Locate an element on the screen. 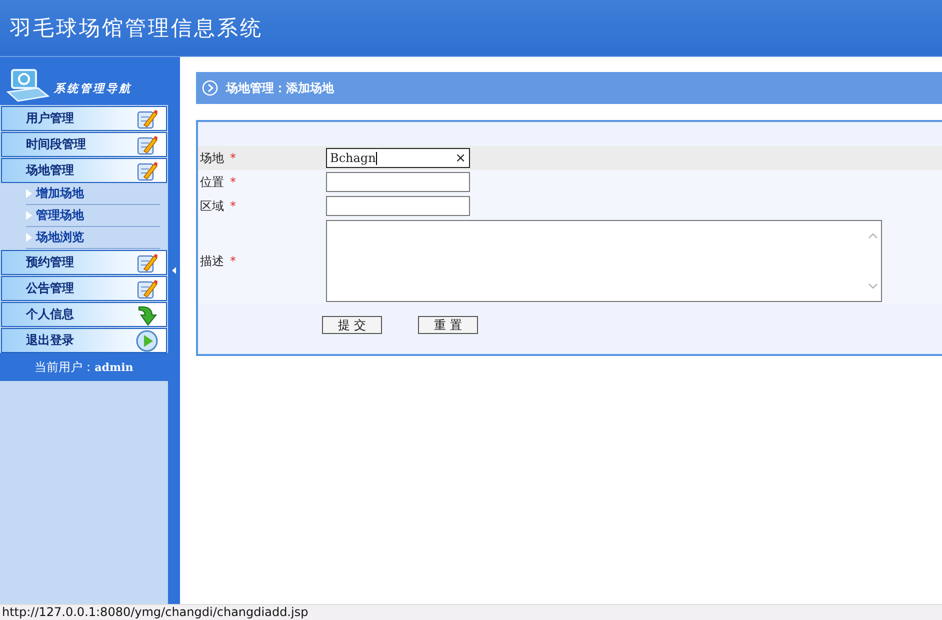 Image resolution: width=942 pixels, height=620 pixels. input-field: Bchagn × is located at coordinates (398, 158).